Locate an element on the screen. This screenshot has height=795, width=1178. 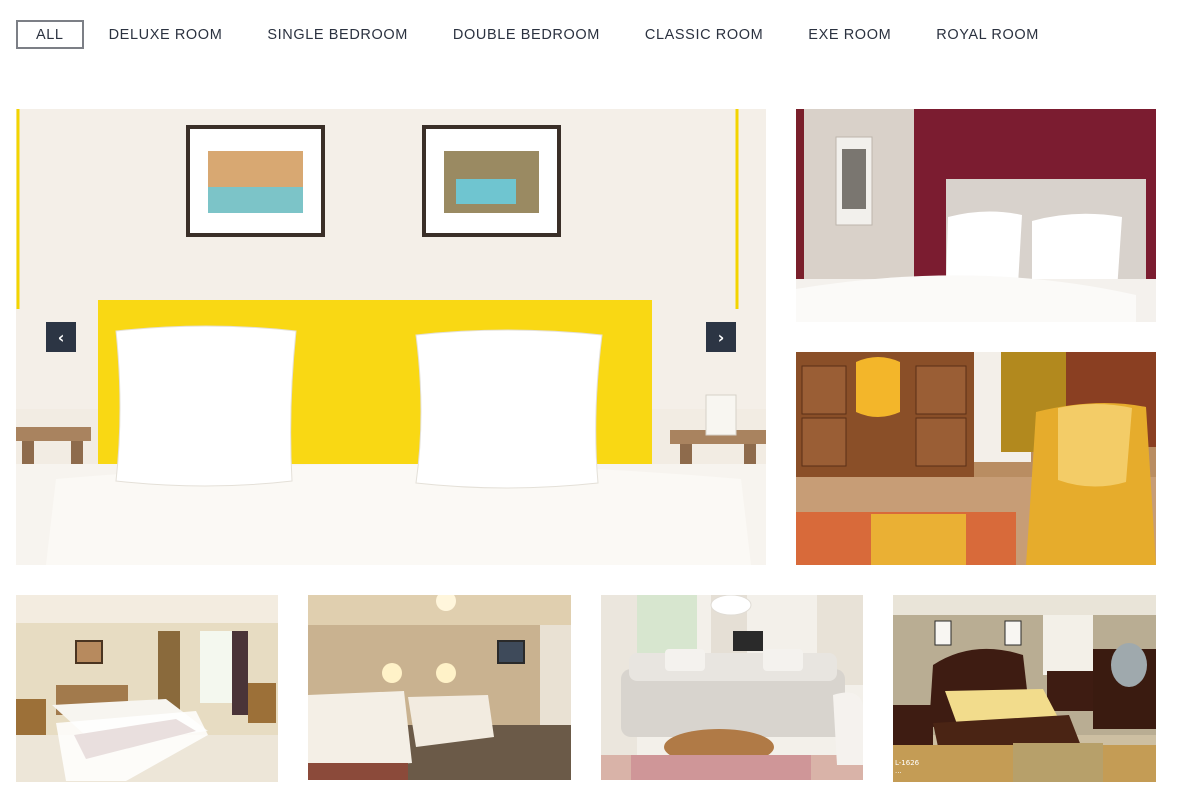
royal-bedroom-image is located at coordinates (1024, 688).